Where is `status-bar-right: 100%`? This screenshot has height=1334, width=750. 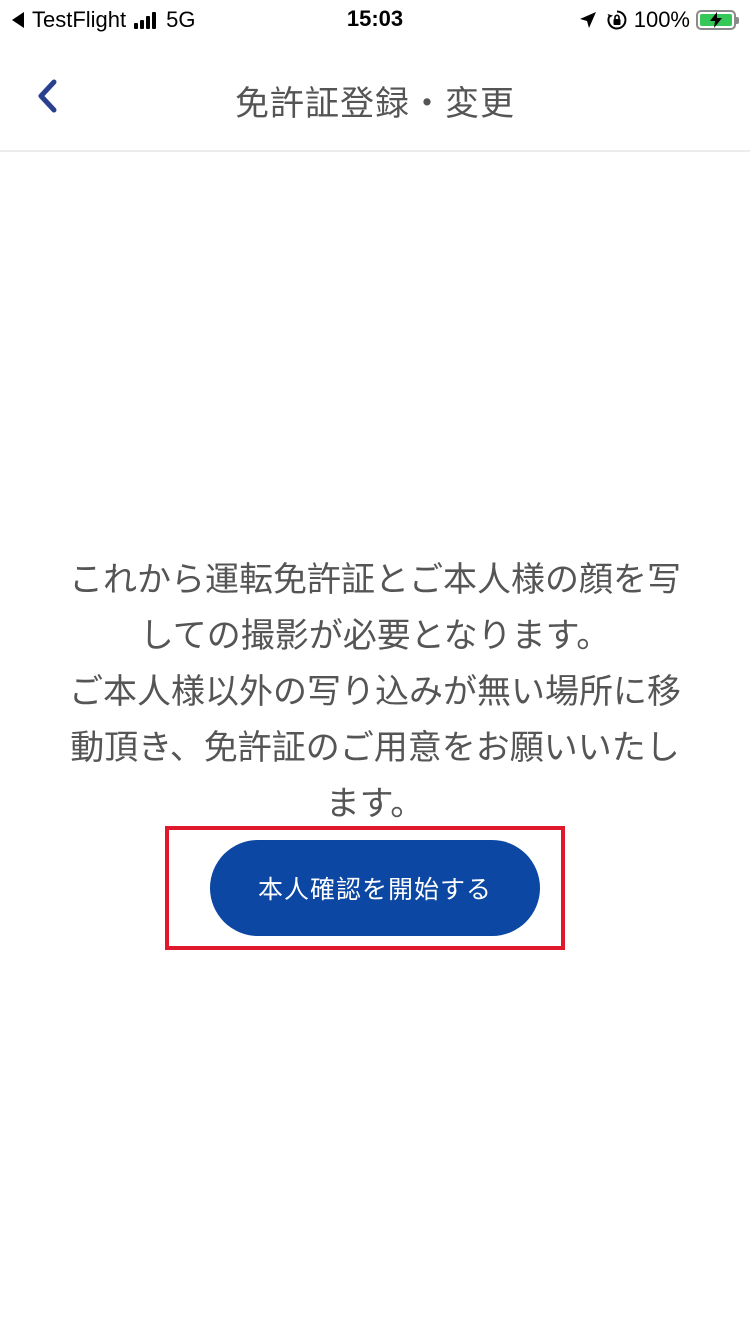 status-bar-right: 100% is located at coordinates (658, 20).